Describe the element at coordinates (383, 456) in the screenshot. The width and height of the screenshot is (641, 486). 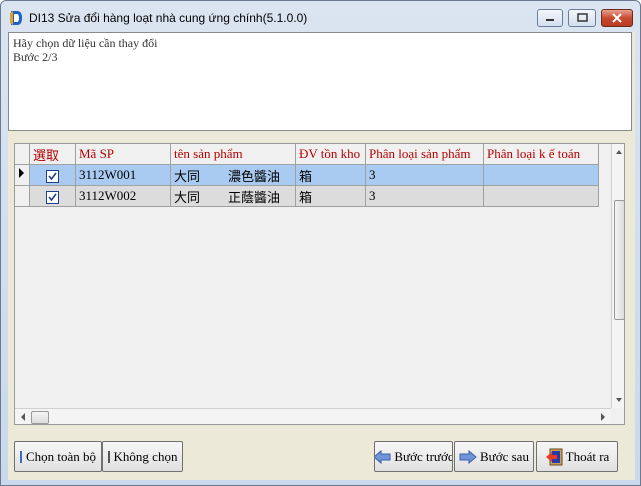
I see `arrow-left-icon` at that location.